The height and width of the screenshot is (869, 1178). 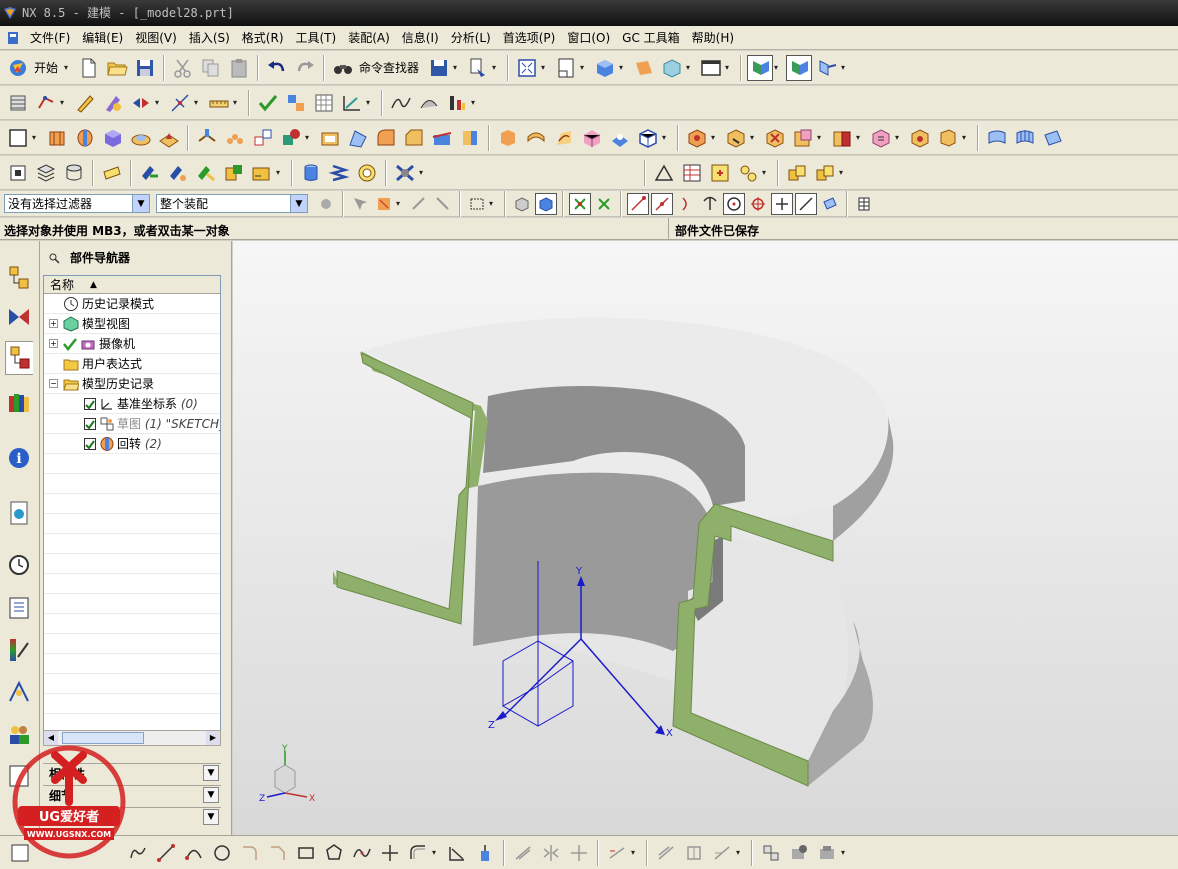 I want to click on point-icon, so click(x=390, y=853).